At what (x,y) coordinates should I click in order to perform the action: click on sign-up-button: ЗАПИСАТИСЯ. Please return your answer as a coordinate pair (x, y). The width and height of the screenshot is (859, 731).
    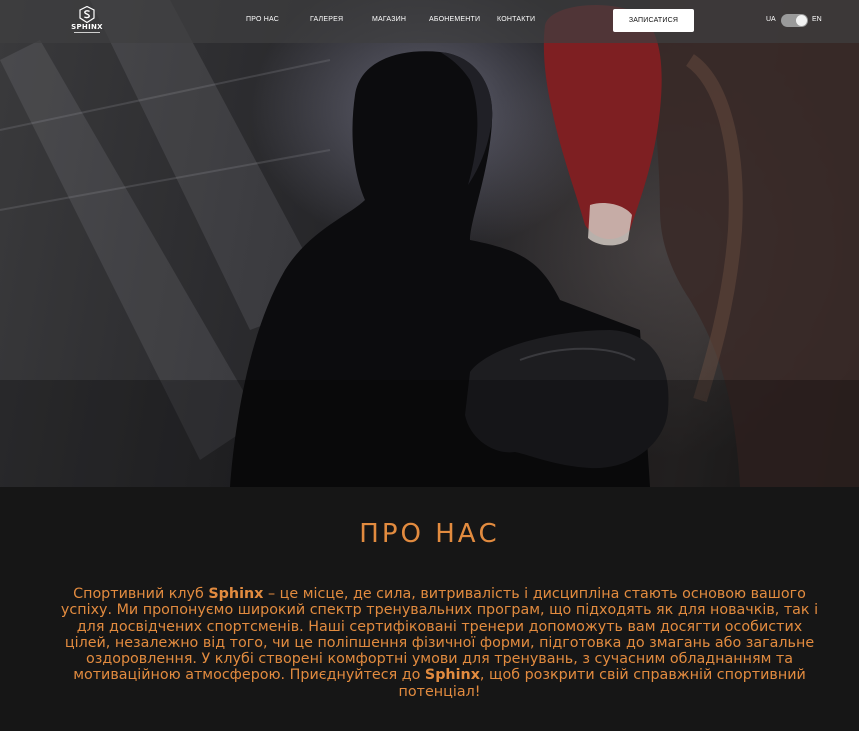
    Looking at the image, I should click on (653, 20).